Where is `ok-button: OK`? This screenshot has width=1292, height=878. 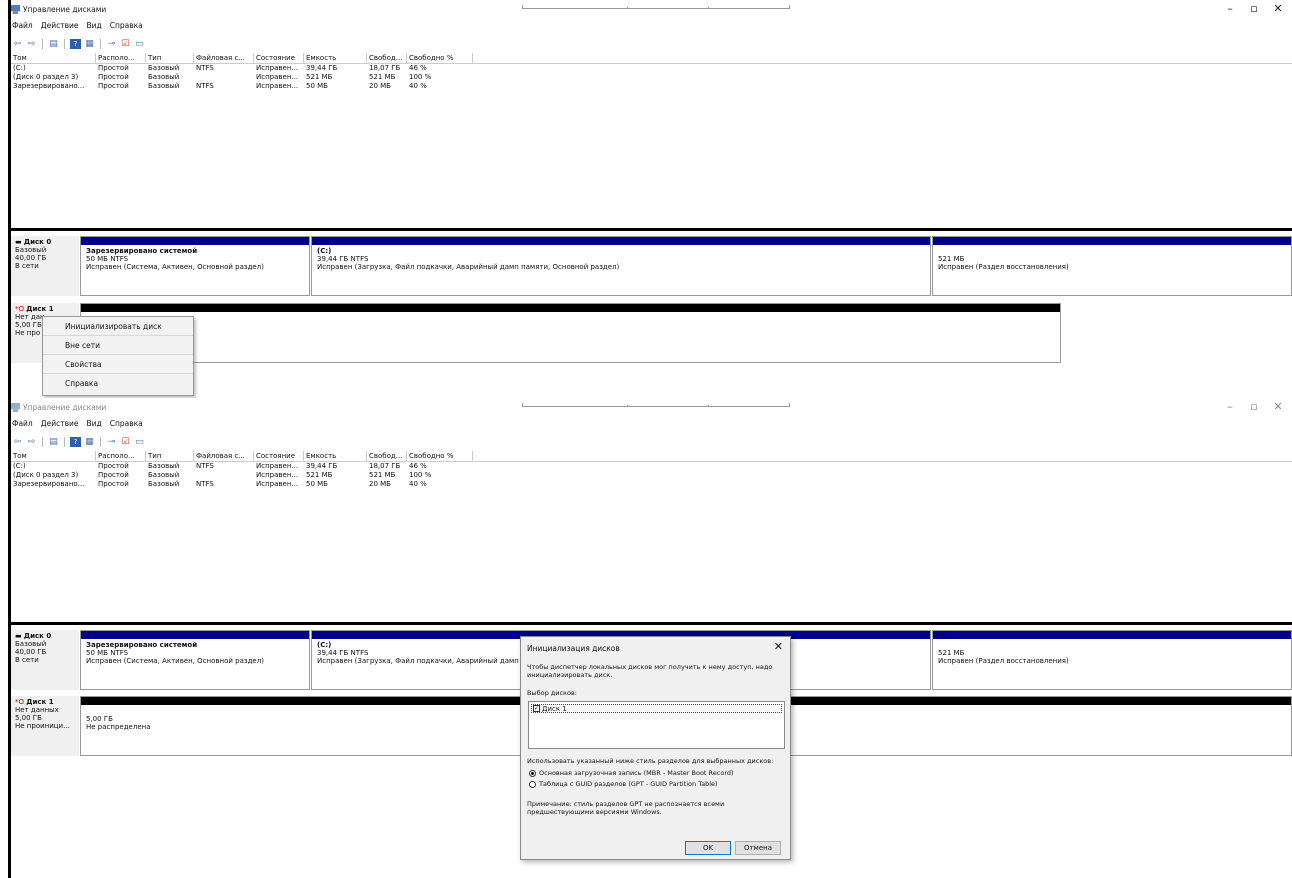 ok-button: OK is located at coordinates (708, 848).